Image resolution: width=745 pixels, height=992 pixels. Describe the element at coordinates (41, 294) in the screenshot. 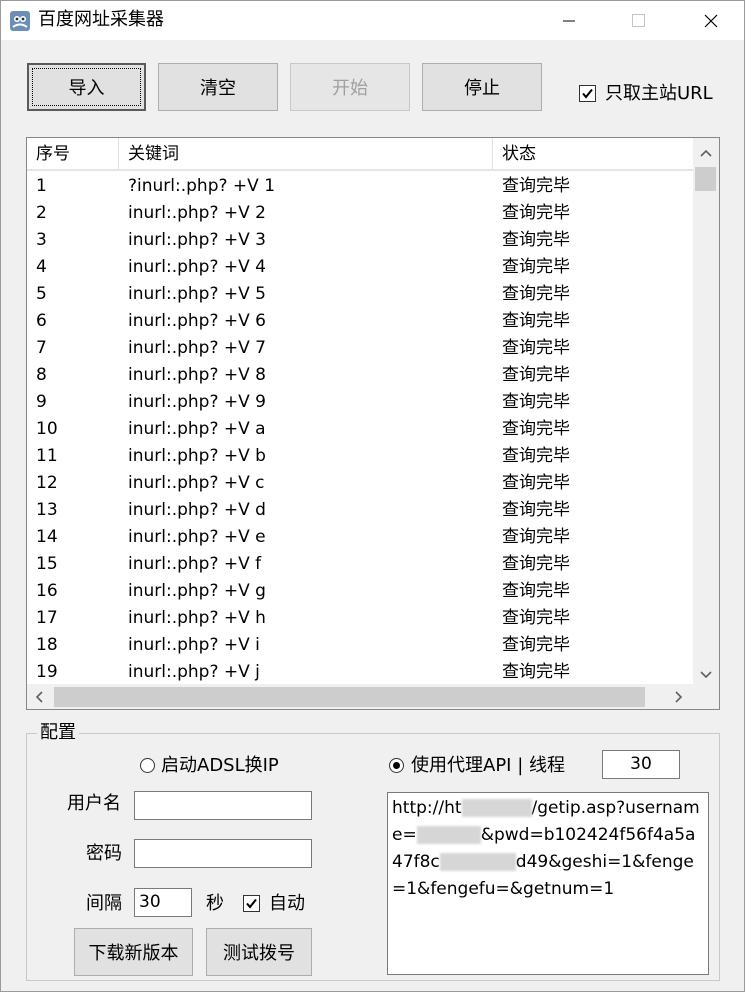

I see `row-index-cell: 5` at that location.